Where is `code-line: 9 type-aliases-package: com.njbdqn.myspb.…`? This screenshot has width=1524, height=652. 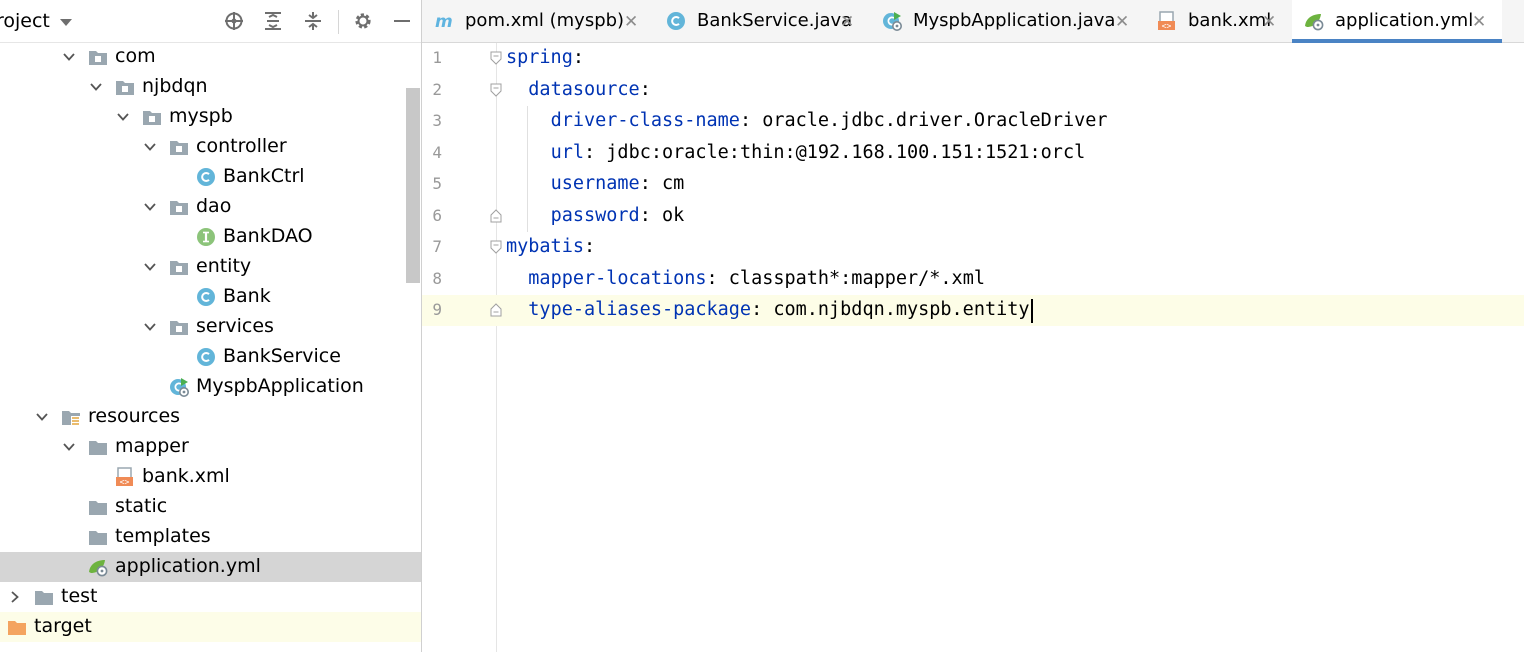 code-line: 9 type-aliases-package: com.njbdqn.myspb.… is located at coordinates (973, 310).